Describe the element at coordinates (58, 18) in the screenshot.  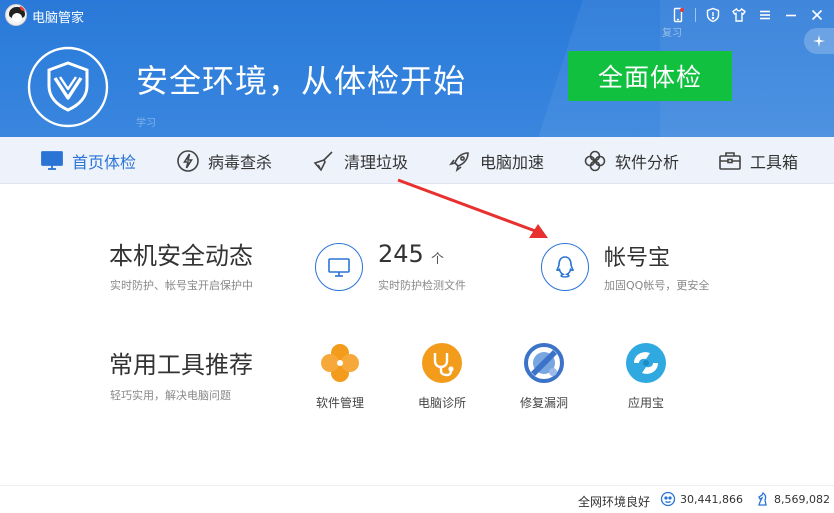
I see `app-title: 电脑管家` at that location.